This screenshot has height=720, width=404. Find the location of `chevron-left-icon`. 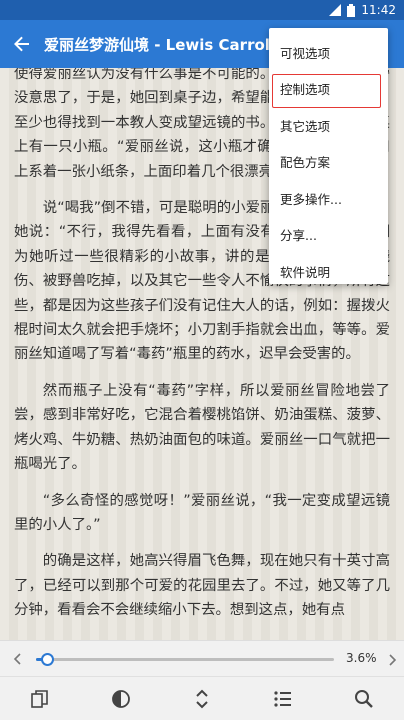

chevron-left-icon is located at coordinates (17, 658).